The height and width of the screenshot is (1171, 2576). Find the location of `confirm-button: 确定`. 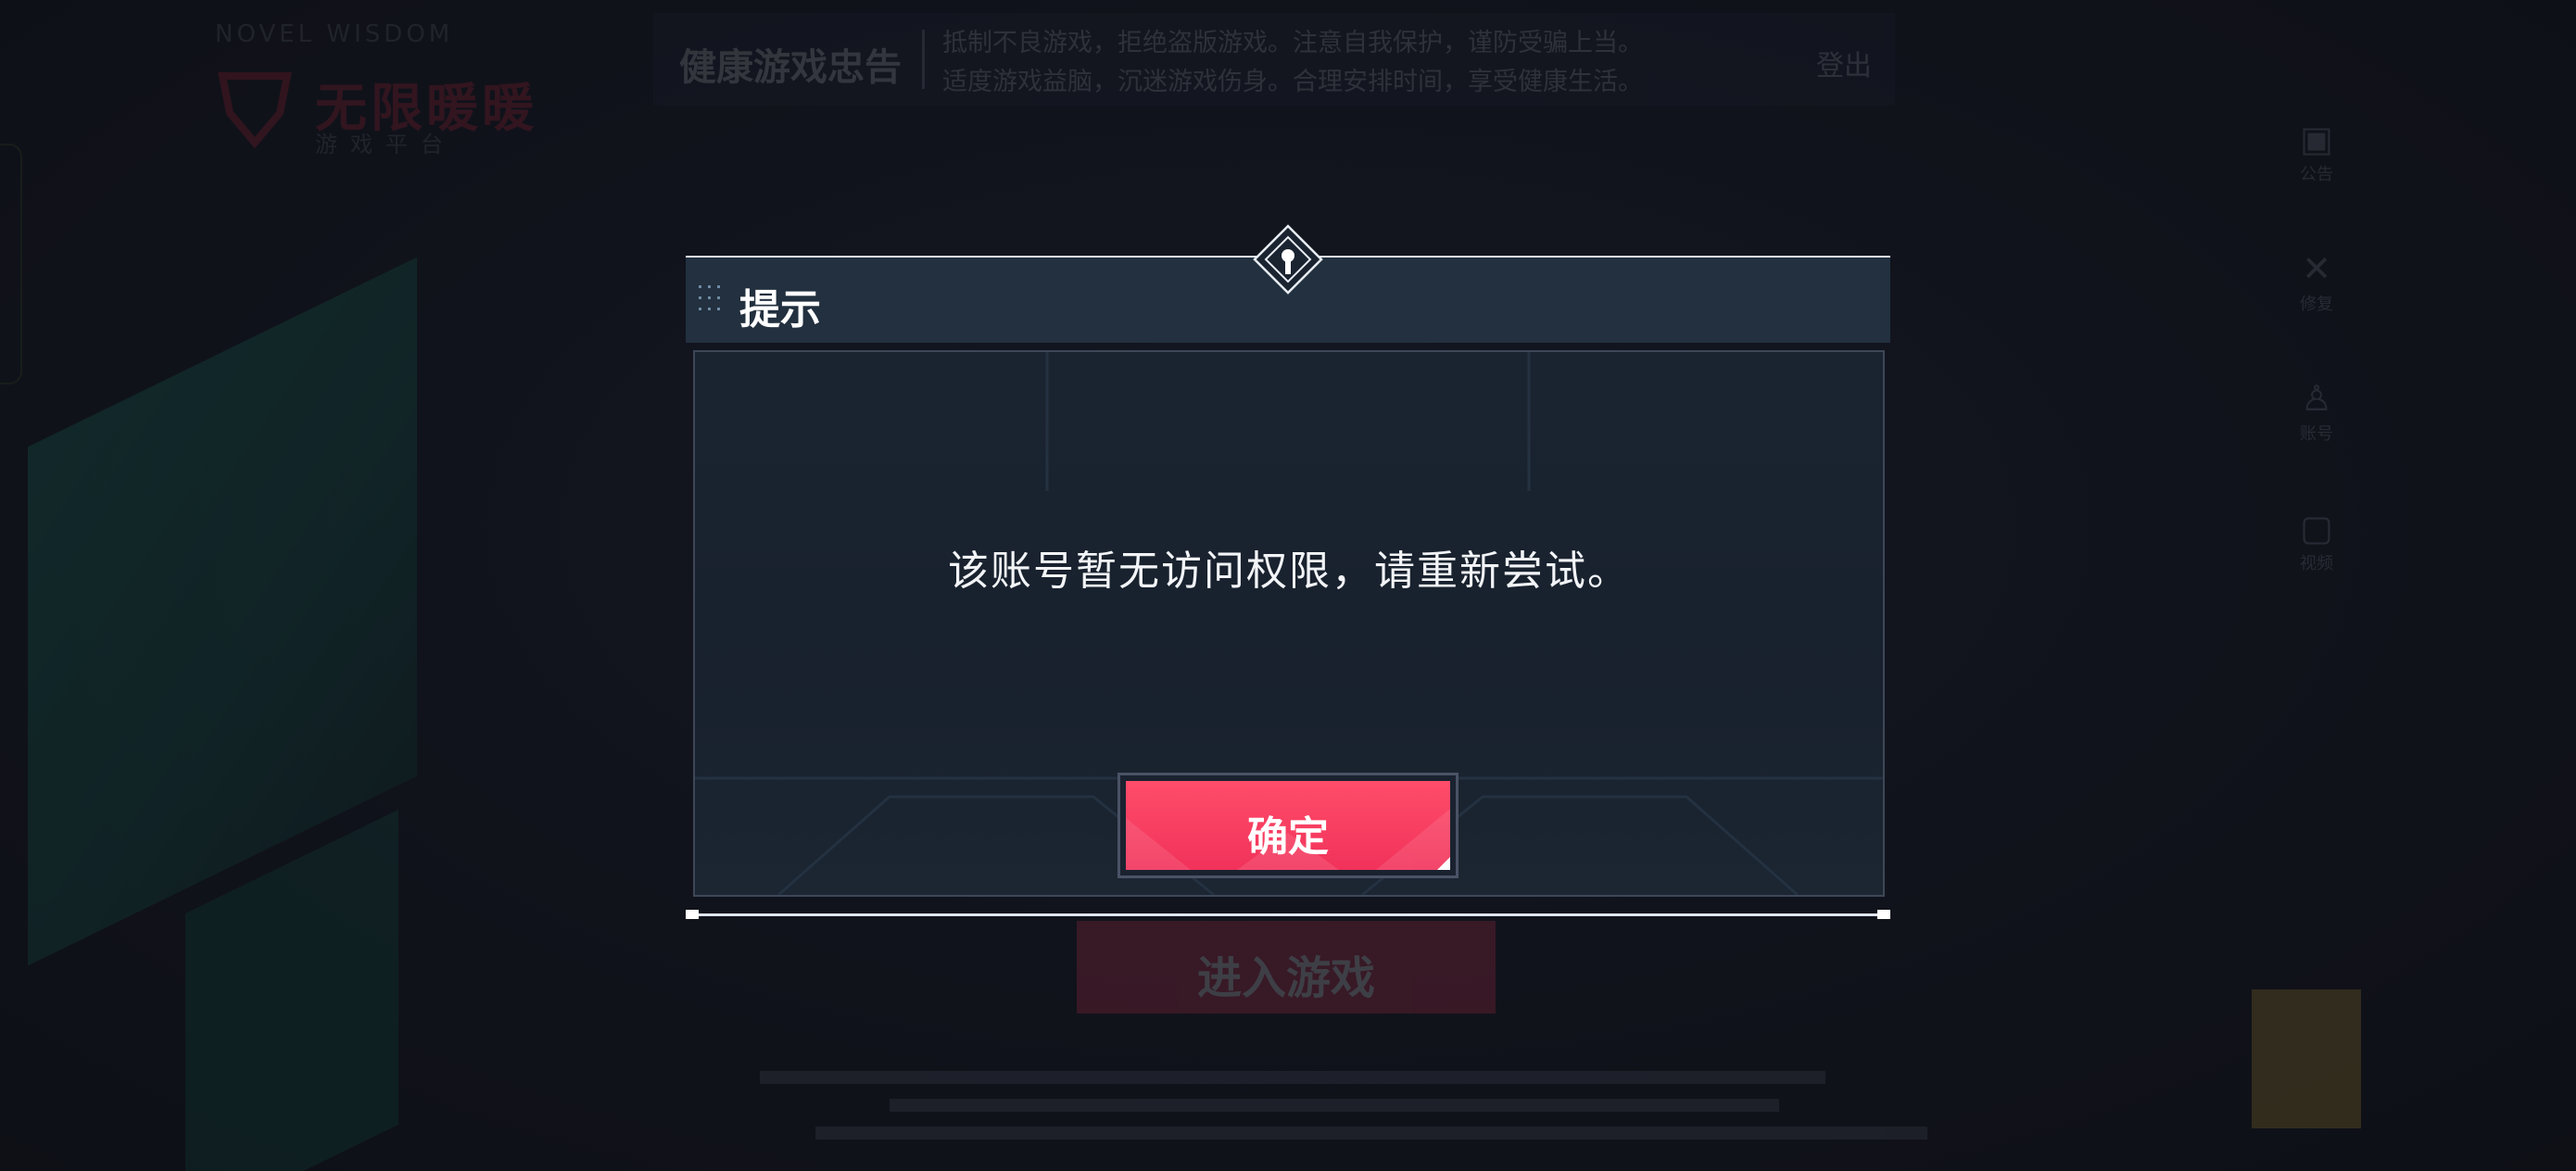

confirm-button: 确定 is located at coordinates (1288, 826).